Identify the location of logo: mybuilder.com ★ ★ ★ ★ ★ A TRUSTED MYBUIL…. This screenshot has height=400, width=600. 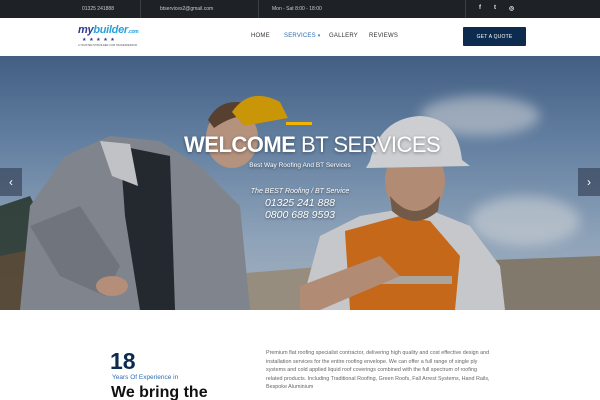
(108, 37).